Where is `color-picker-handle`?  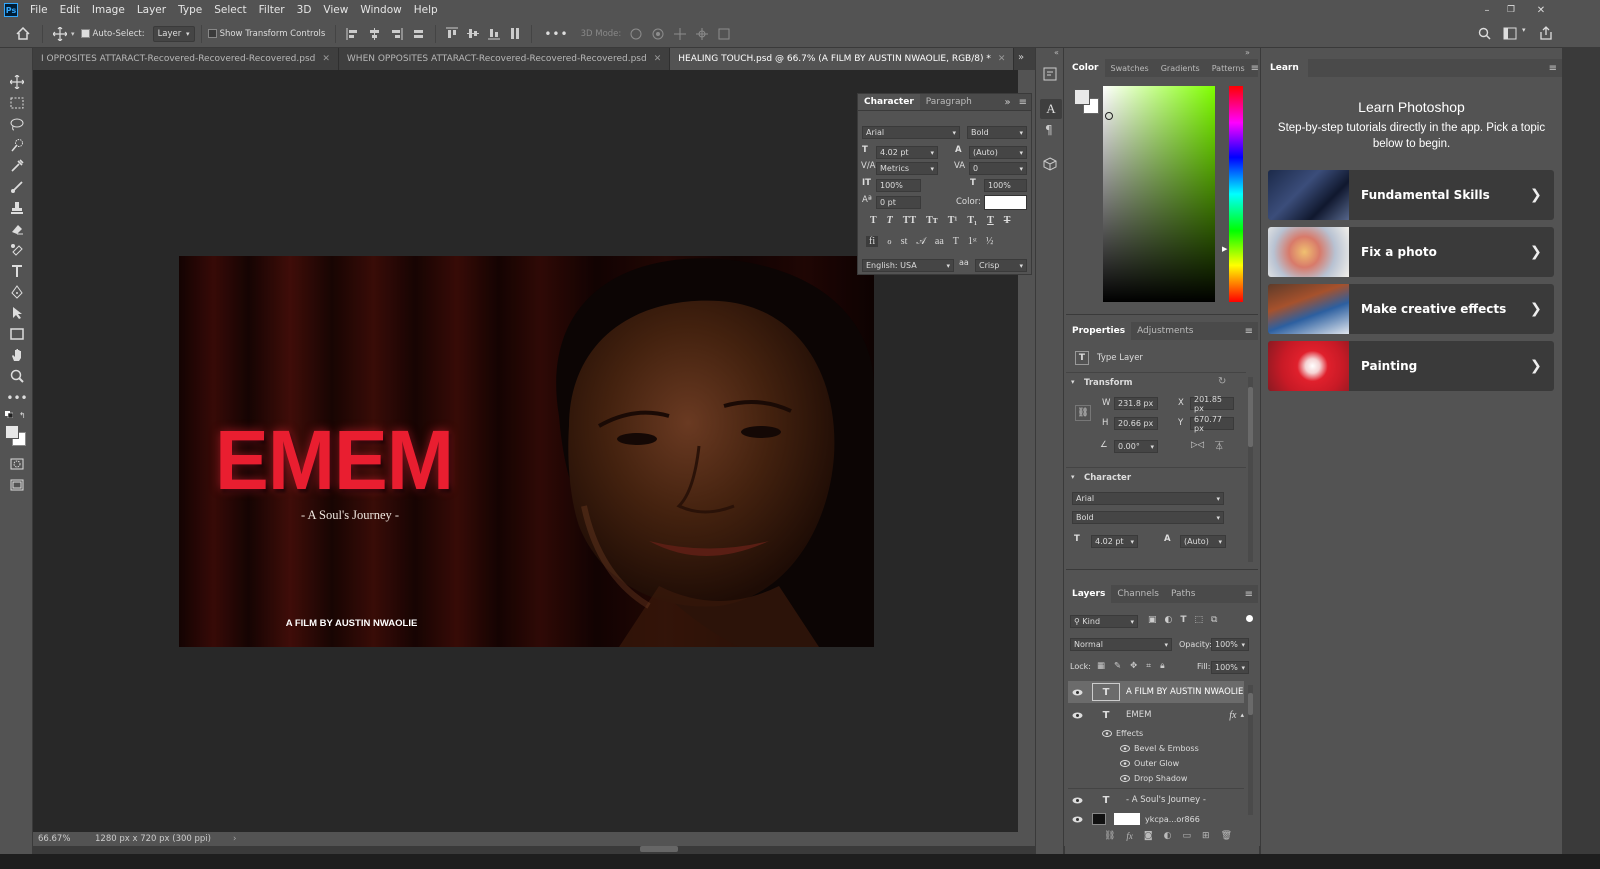 color-picker-handle is located at coordinates (1109, 116).